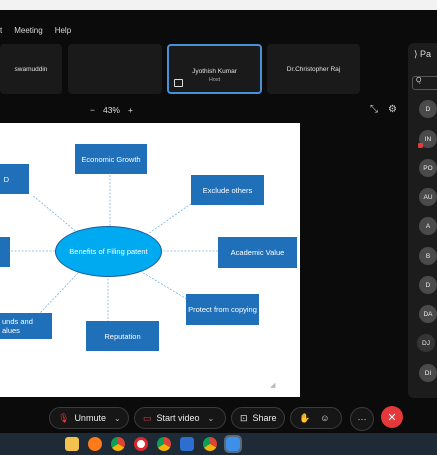 The image size is (437, 455). I want to click on zoom-controls: − 43% +, so click(111, 110).